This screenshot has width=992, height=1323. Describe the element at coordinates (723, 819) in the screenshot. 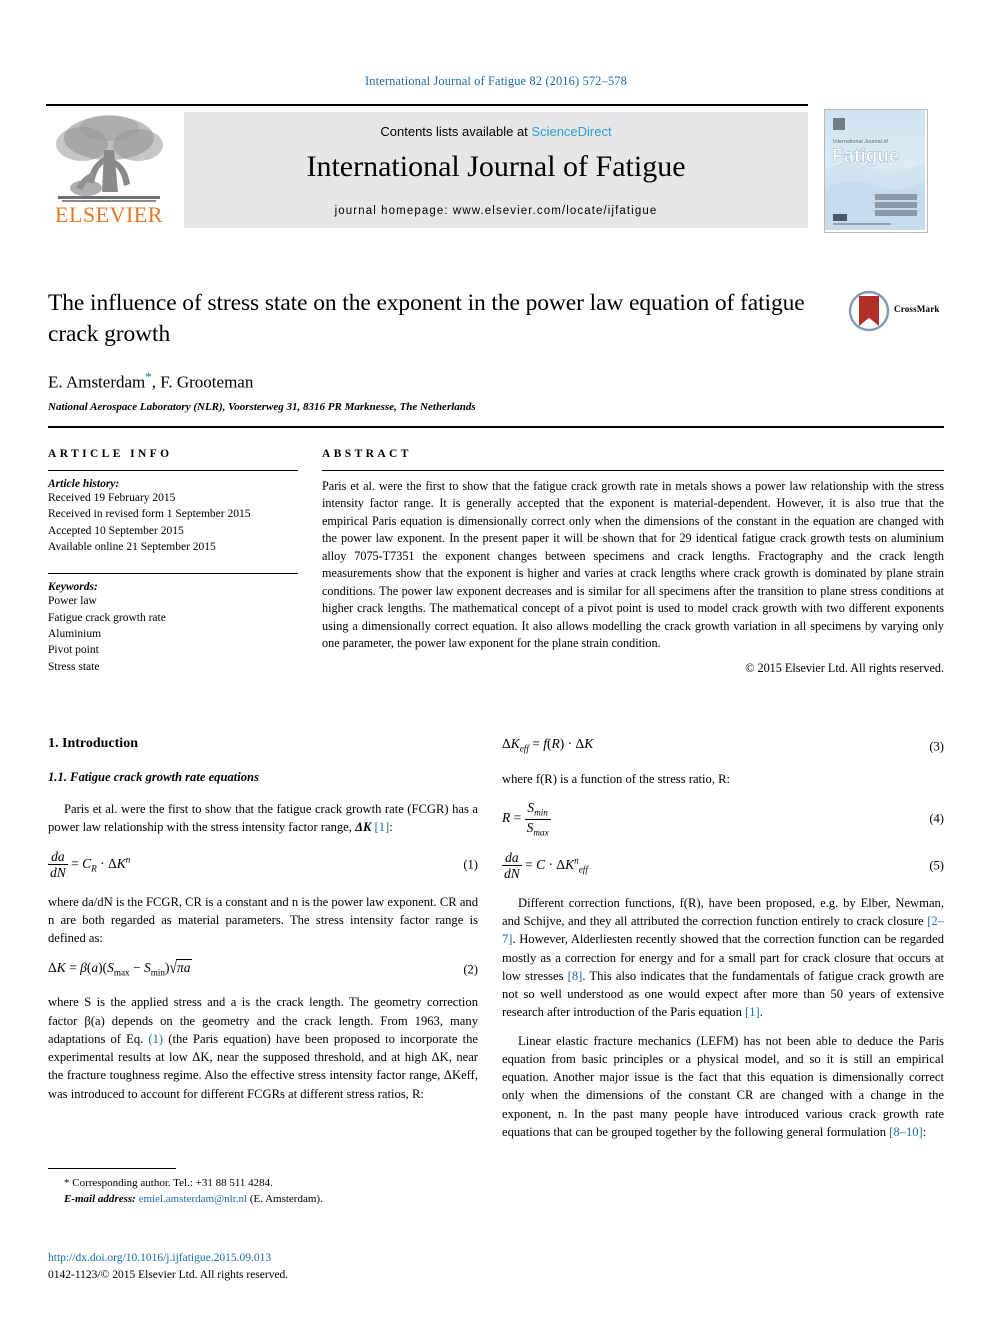

I see `equation-4: R = Smin Smax (4)` at that location.